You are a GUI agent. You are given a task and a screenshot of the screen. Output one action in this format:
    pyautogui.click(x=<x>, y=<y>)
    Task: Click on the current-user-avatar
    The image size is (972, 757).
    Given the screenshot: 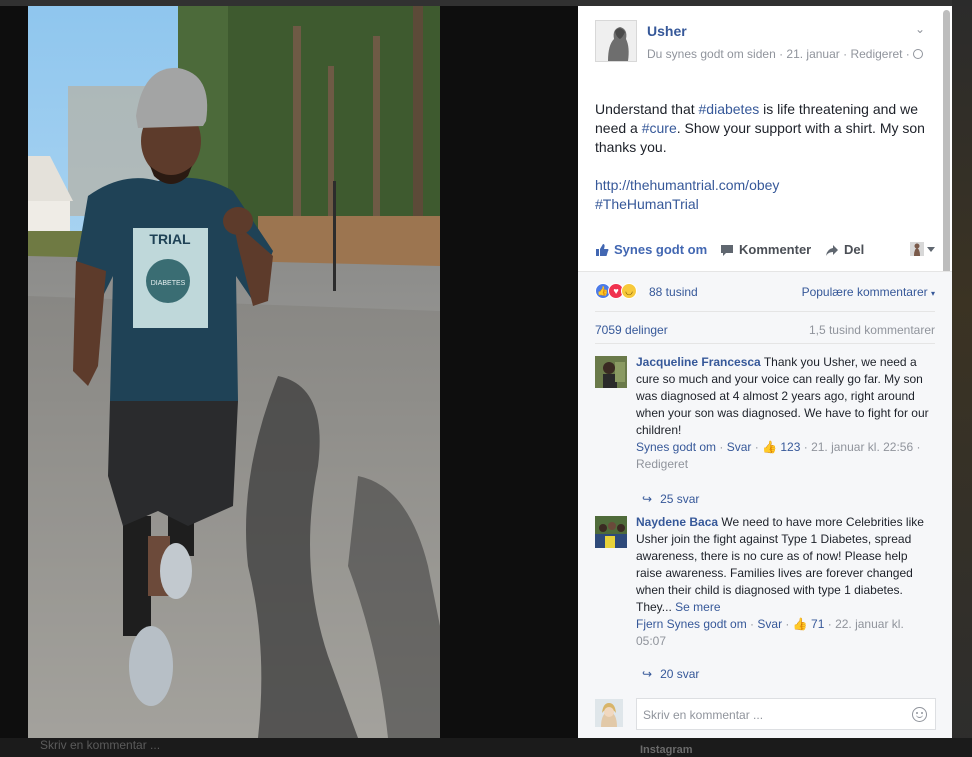 What is the action you would take?
    pyautogui.click(x=609, y=713)
    